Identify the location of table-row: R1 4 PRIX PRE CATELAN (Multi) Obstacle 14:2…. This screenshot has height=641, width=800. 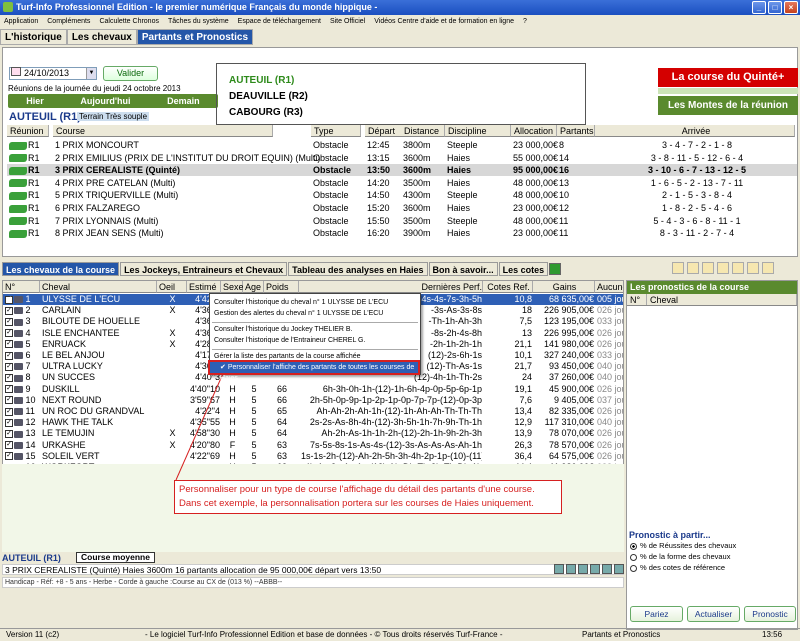
(402, 183).